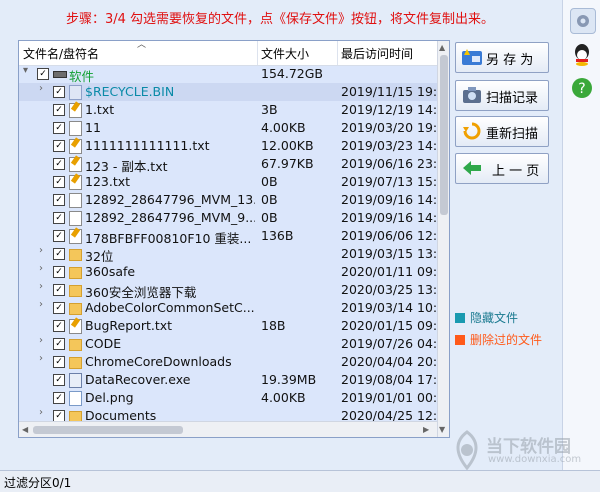  What do you see at coordinates (502, 57) in the screenshot?
I see `save-as-button: 另 存 为` at bounding box center [502, 57].